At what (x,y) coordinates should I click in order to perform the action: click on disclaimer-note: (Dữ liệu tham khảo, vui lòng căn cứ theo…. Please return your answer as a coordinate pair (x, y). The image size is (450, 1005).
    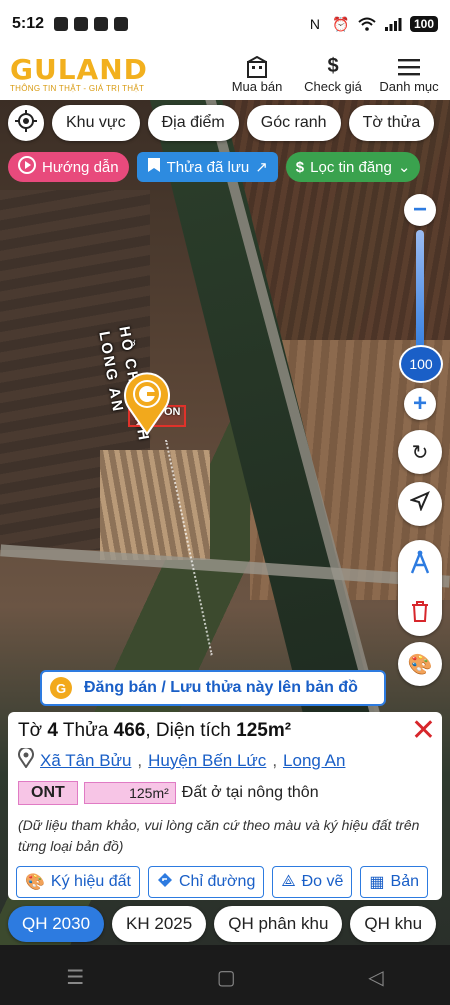
    Looking at the image, I should click on (219, 835).